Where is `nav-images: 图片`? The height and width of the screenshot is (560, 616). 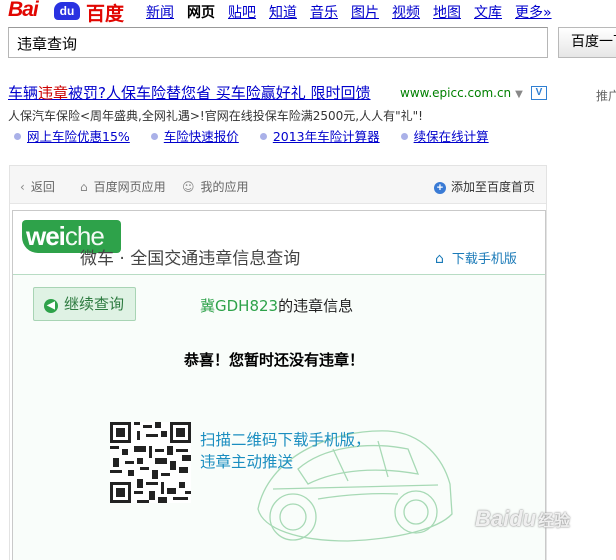 nav-images: 图片 is located at coordinates (365, 13).